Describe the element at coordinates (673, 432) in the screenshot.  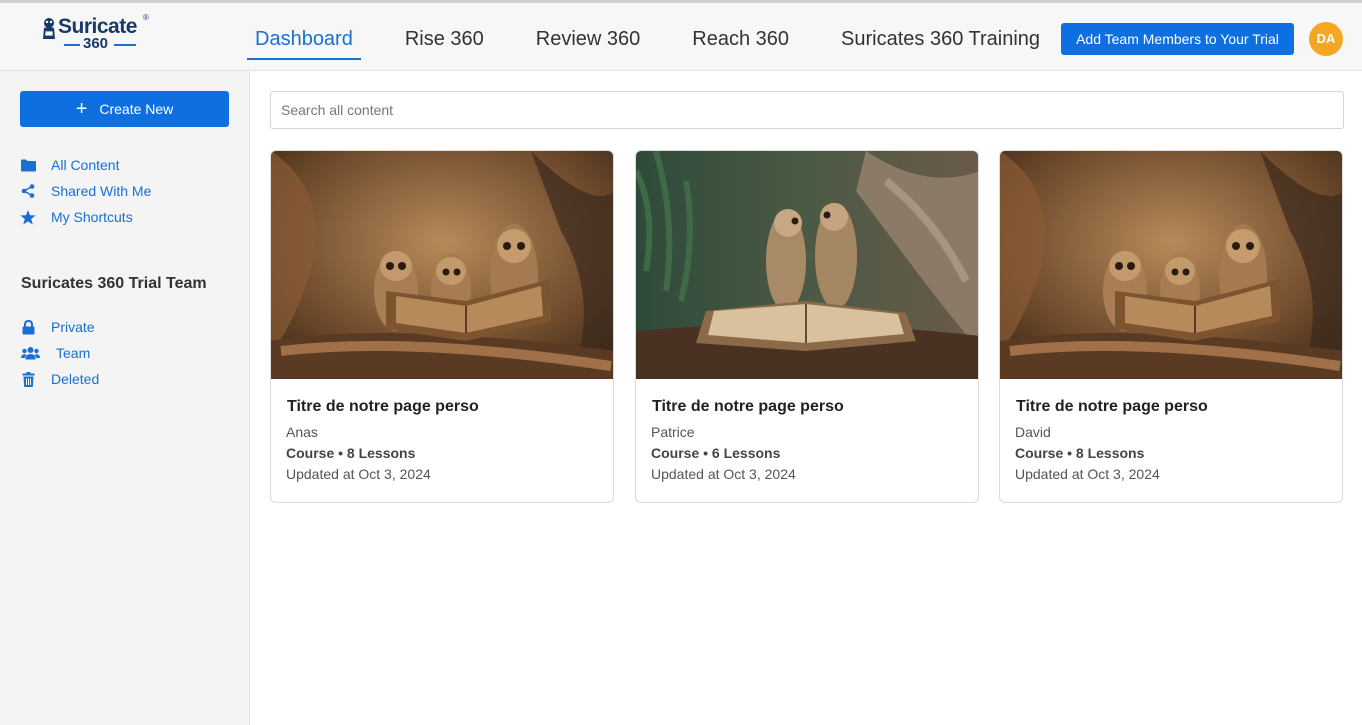
I see `card-author: Patrice` at that location.